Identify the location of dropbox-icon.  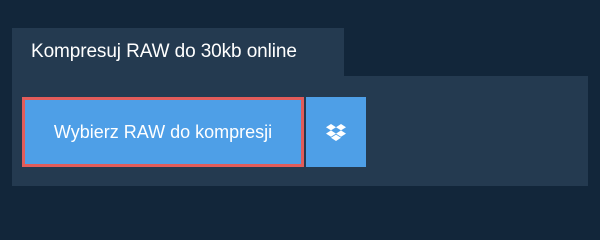
(336, 132).